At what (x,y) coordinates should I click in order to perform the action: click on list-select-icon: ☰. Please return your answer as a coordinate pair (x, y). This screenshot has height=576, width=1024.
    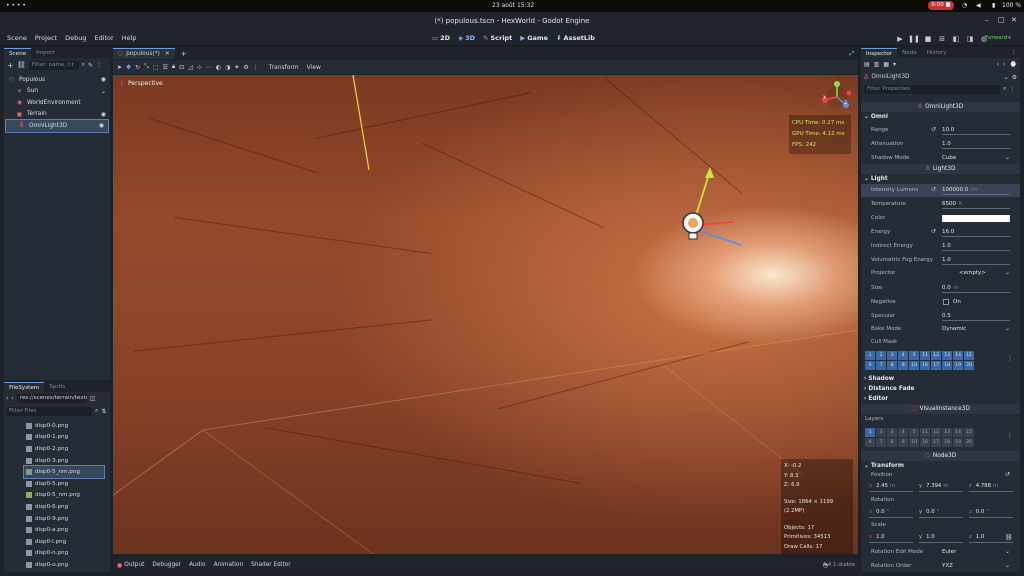
    Looking at the image, I should click on (165, 67).